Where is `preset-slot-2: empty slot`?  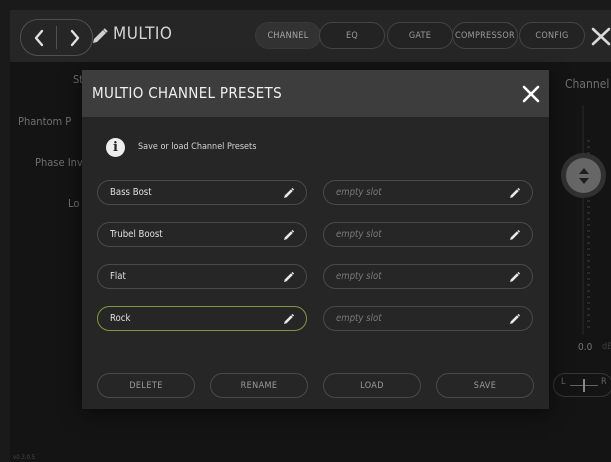
preset-slot-2: empty slot is located at coordinates (428, 192).